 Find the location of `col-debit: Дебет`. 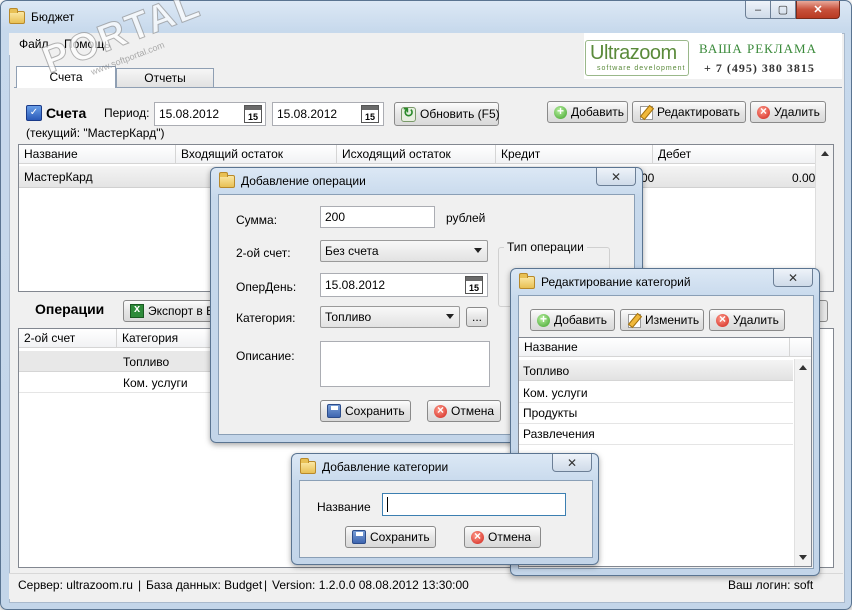

col-debit: Дебет is located at coordinates (734, 154).